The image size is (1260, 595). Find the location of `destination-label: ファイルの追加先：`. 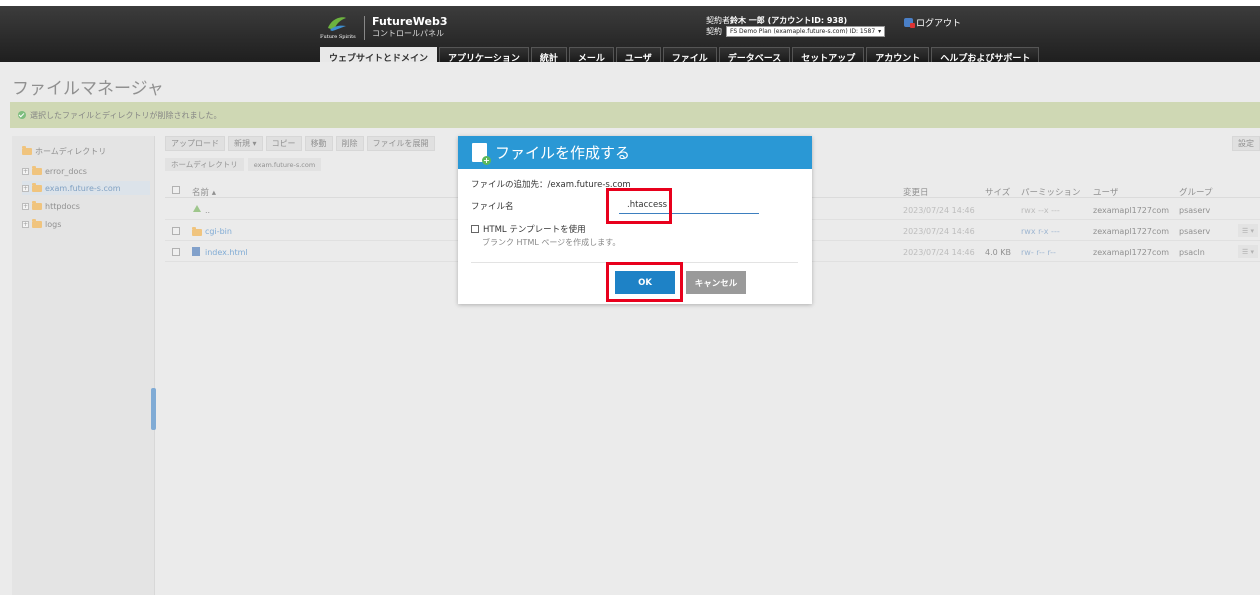

destination-label: ファイルの追加先： is located at coordinates (509, 185).